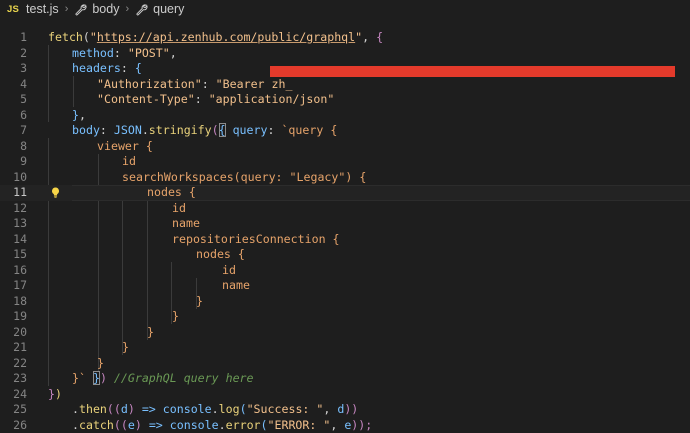  What do you see at coordinates (13, 147) in the screenshot?
I see `line-number: 8` at bounding box center [13, 147].